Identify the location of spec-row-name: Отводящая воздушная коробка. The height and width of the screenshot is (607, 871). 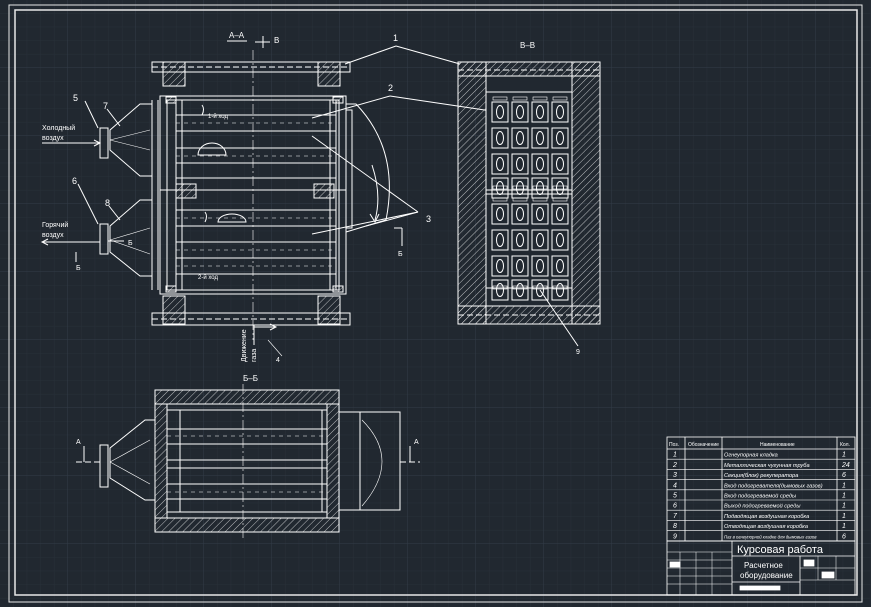
(766, 527).